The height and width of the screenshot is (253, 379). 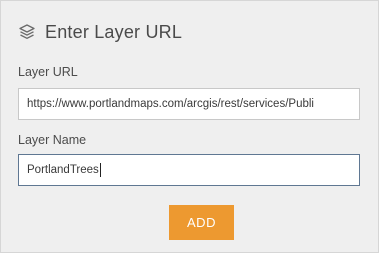 I want to click on panel-title: Enter Layer URL, so click(x=114, y=31).